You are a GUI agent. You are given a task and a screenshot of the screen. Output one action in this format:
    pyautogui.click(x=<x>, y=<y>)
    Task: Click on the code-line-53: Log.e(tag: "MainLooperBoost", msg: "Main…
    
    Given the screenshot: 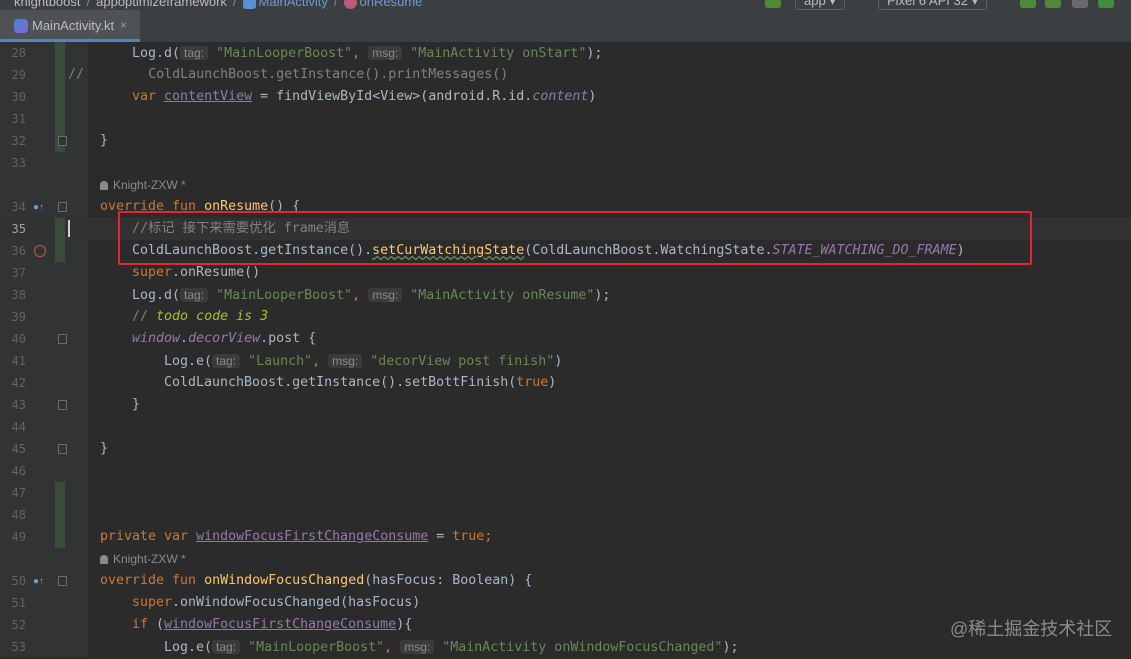 What is the action you would take?
    pyautogui.click(x=451, y=647)
    